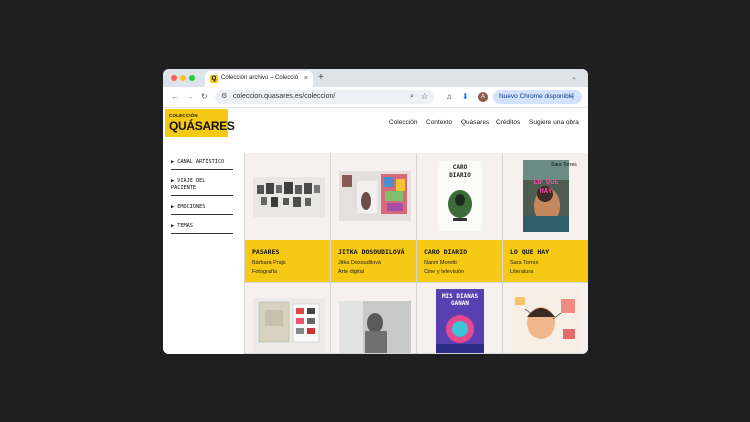 The width and height of the screenshot is (750, 422). Describe the element at coordinates (266, 252) in the screenshot. I see `card-title: PASARES` at that location.